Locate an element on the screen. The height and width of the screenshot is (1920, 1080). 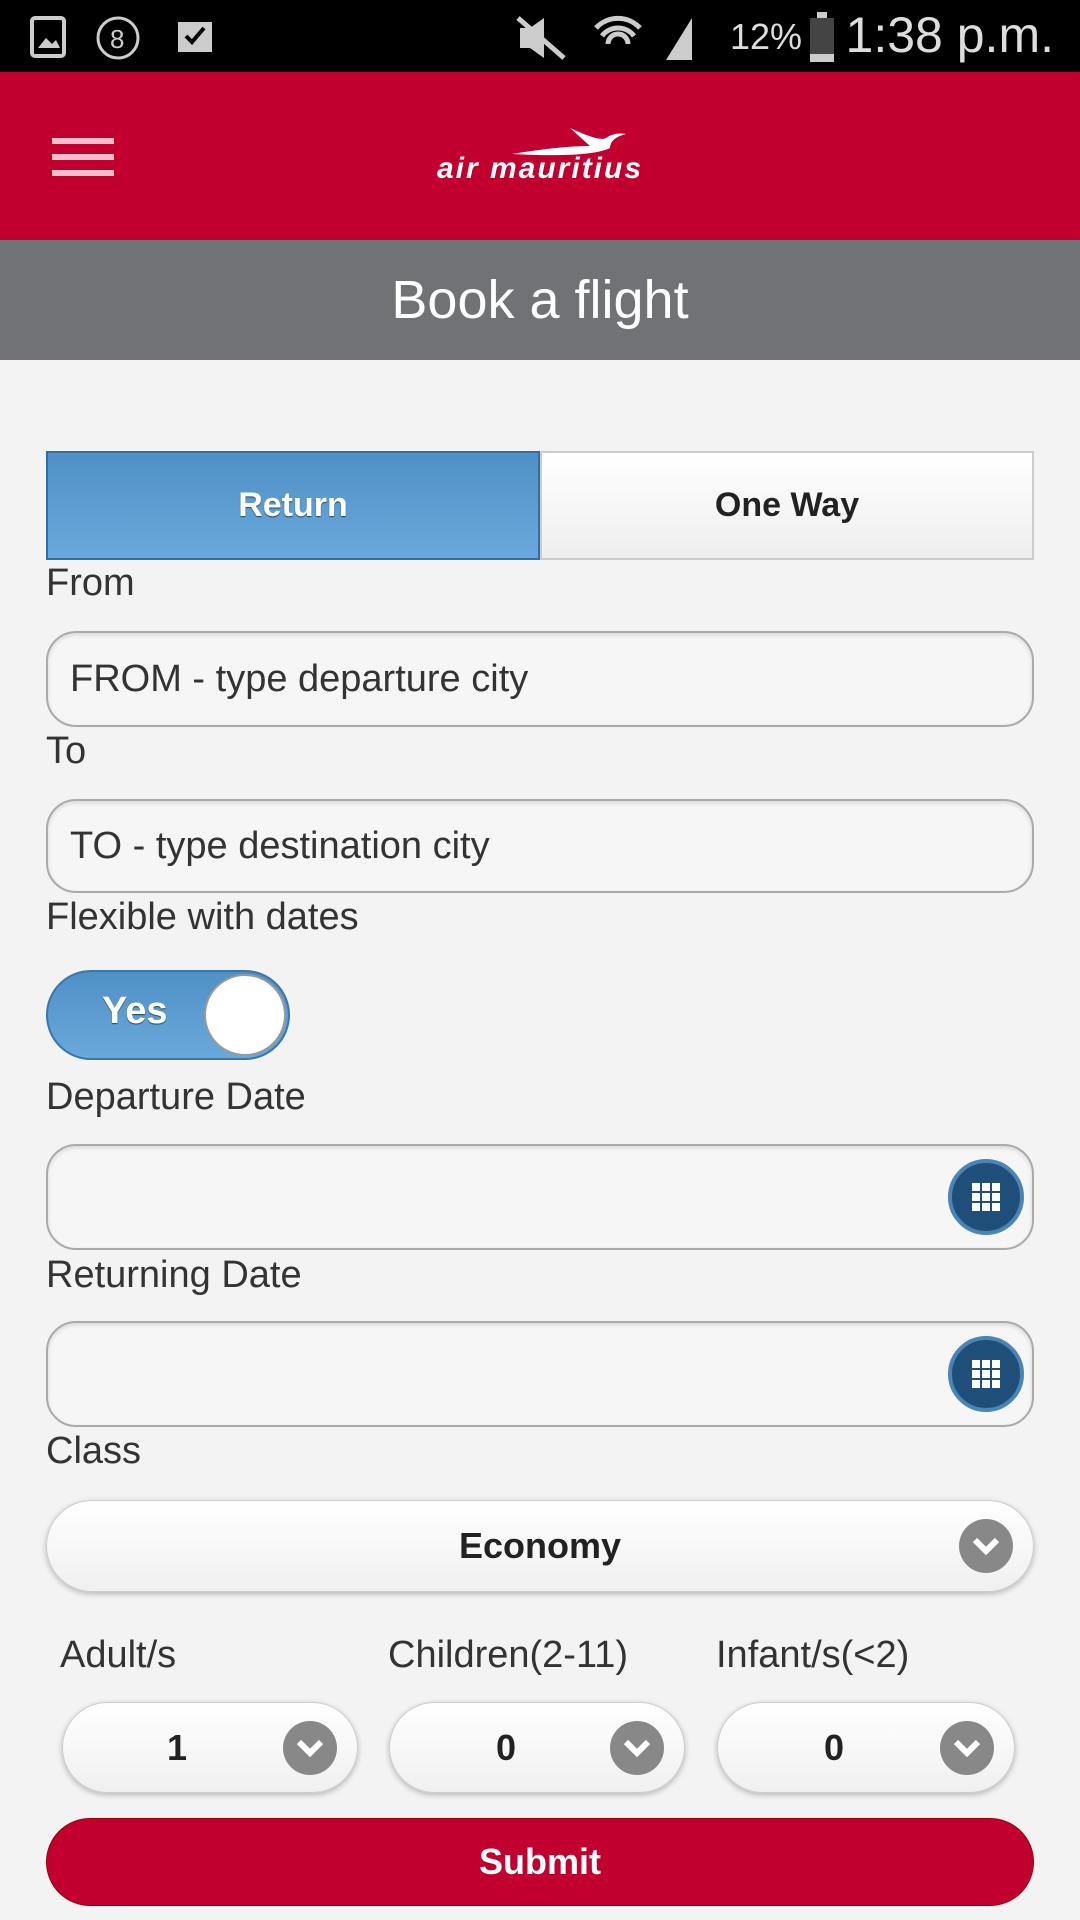
flexible-dates-toggle: Yes is located at coordinates (168, 1015).